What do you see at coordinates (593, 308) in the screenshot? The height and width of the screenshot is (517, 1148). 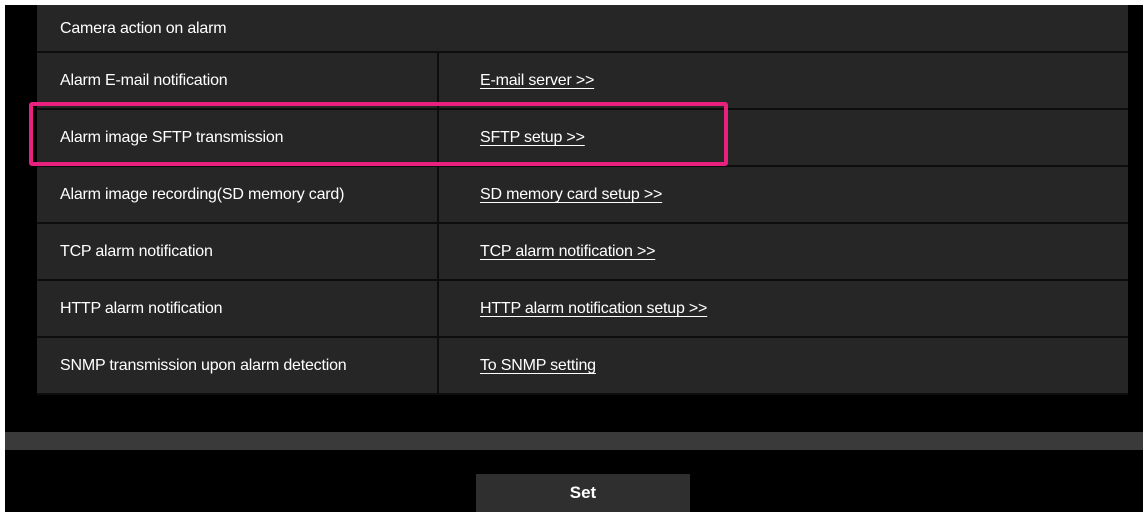 I see `http-alarm-notification-setup-link: HTTP alarm notification setup >>` at bounding box center [593, 308].